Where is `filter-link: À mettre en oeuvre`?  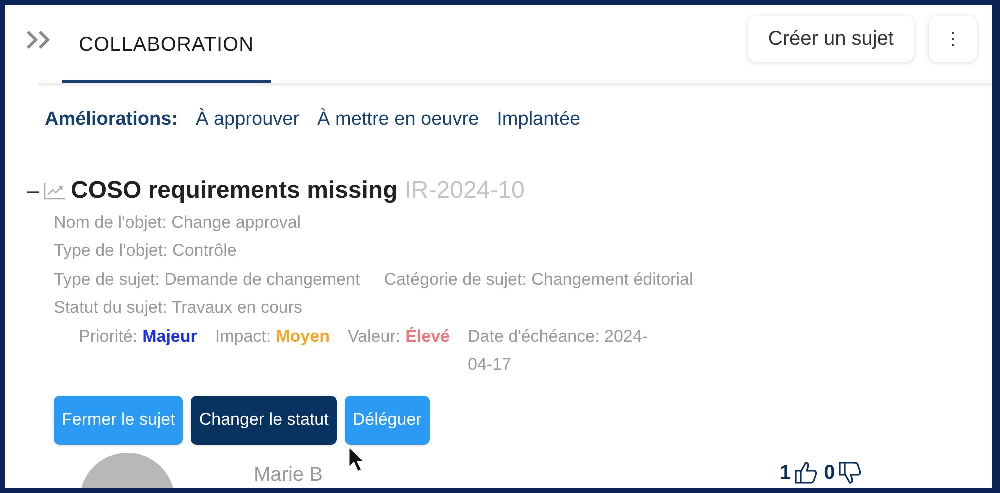 filter-link: À mettre en oeuvre is located at coordinates (399, 120).